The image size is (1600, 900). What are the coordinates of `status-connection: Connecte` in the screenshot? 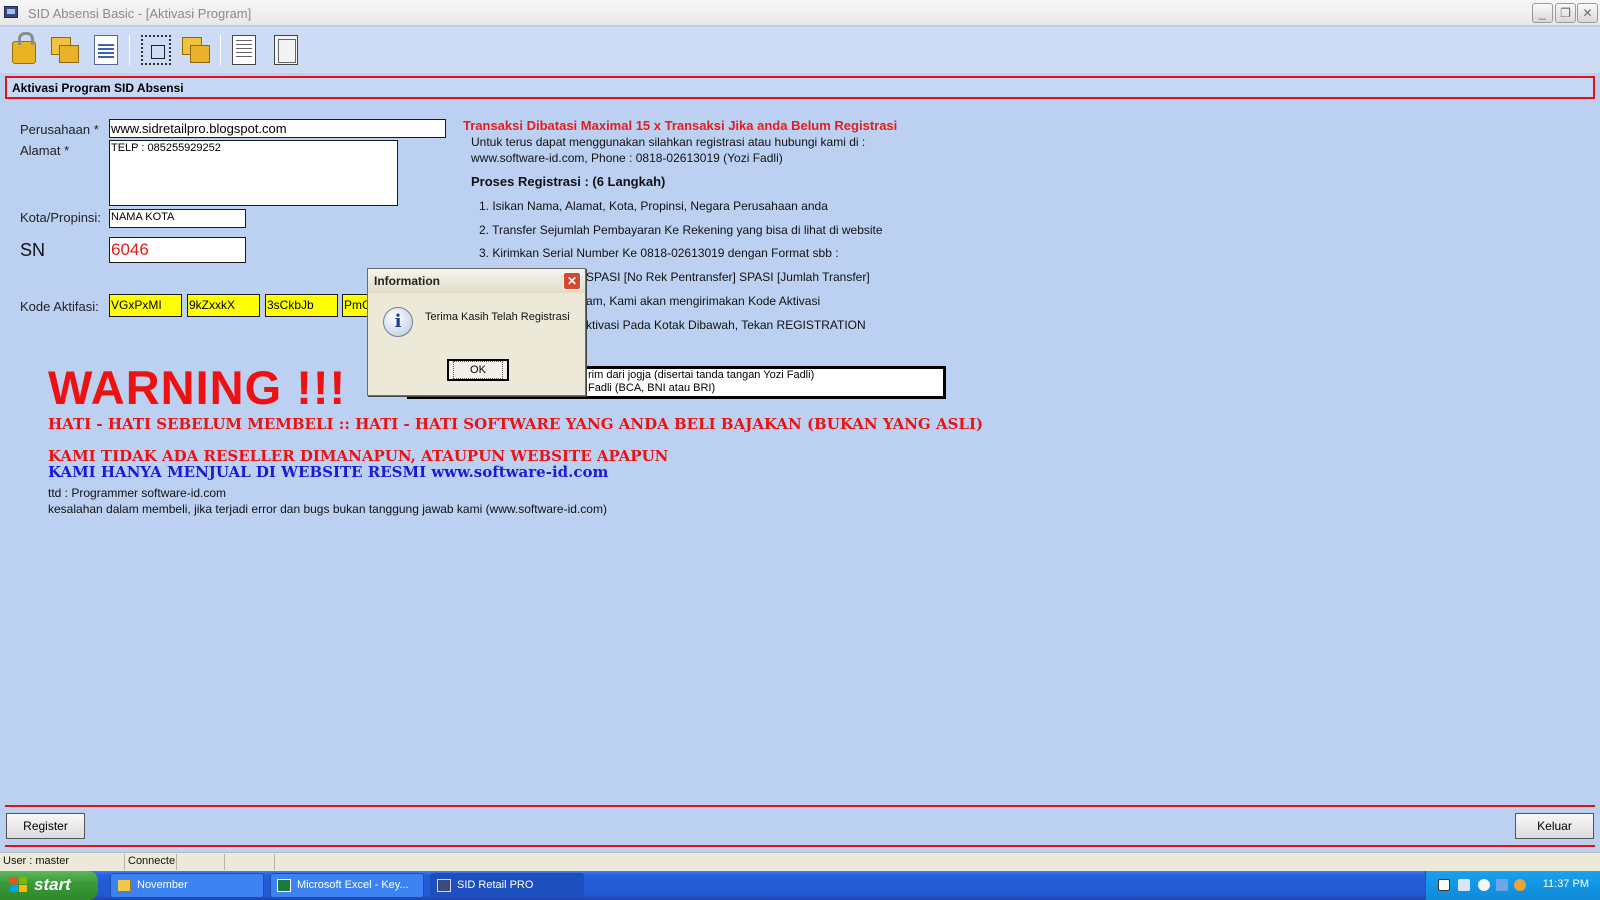 It's located at (151, 862).